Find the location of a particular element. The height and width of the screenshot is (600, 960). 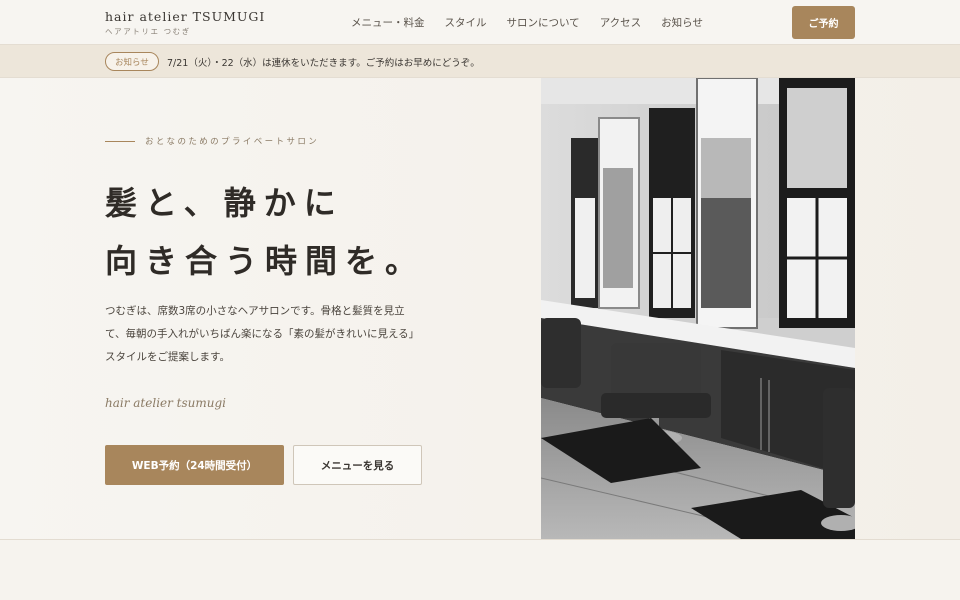

eyebrow-text: おとなのためのプライベートサロン is located at coordinates (232, 142).